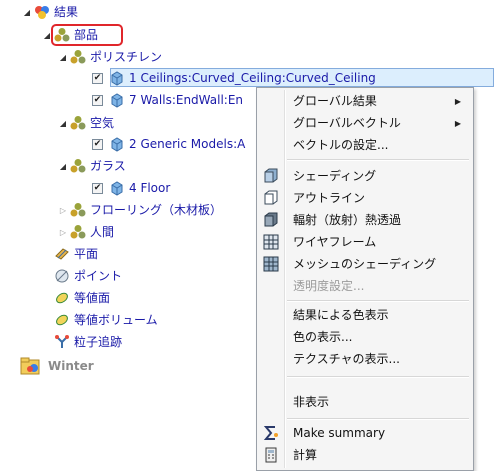 This screenshot has width=494, height=471. I want to click on tree-item-results: ◢ 結果, so click(50, 12).